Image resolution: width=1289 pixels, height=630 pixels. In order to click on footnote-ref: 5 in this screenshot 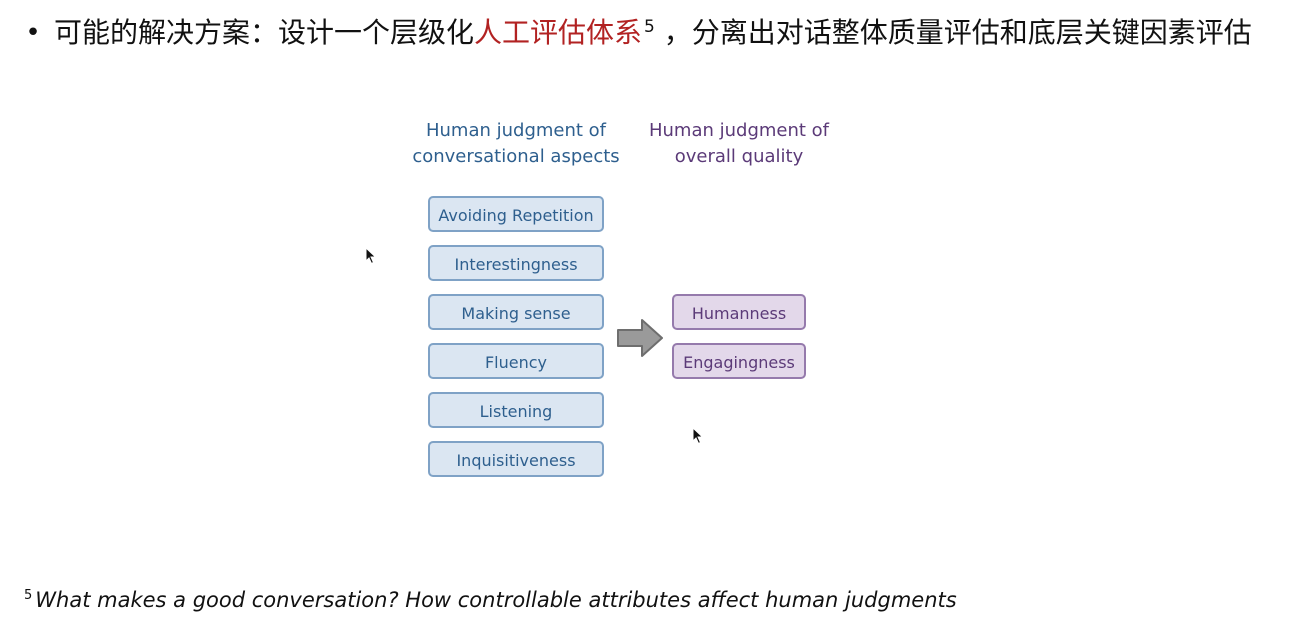, I will do `click(649, 26)`.